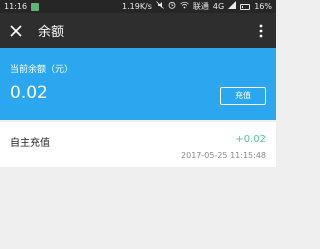  Describe the element at coordinates (263, 6) in the screenshot. I see `battery-level: 16%` at that location.